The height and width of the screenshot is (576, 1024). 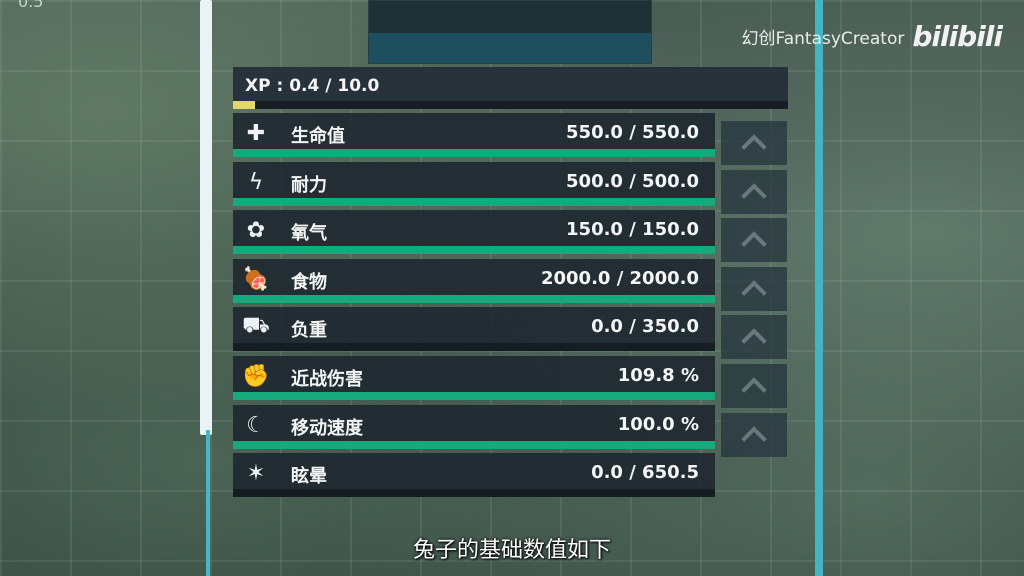 I want to click on xp-label: XP : 0.4 / 10.0, so click(x=312, y=86).